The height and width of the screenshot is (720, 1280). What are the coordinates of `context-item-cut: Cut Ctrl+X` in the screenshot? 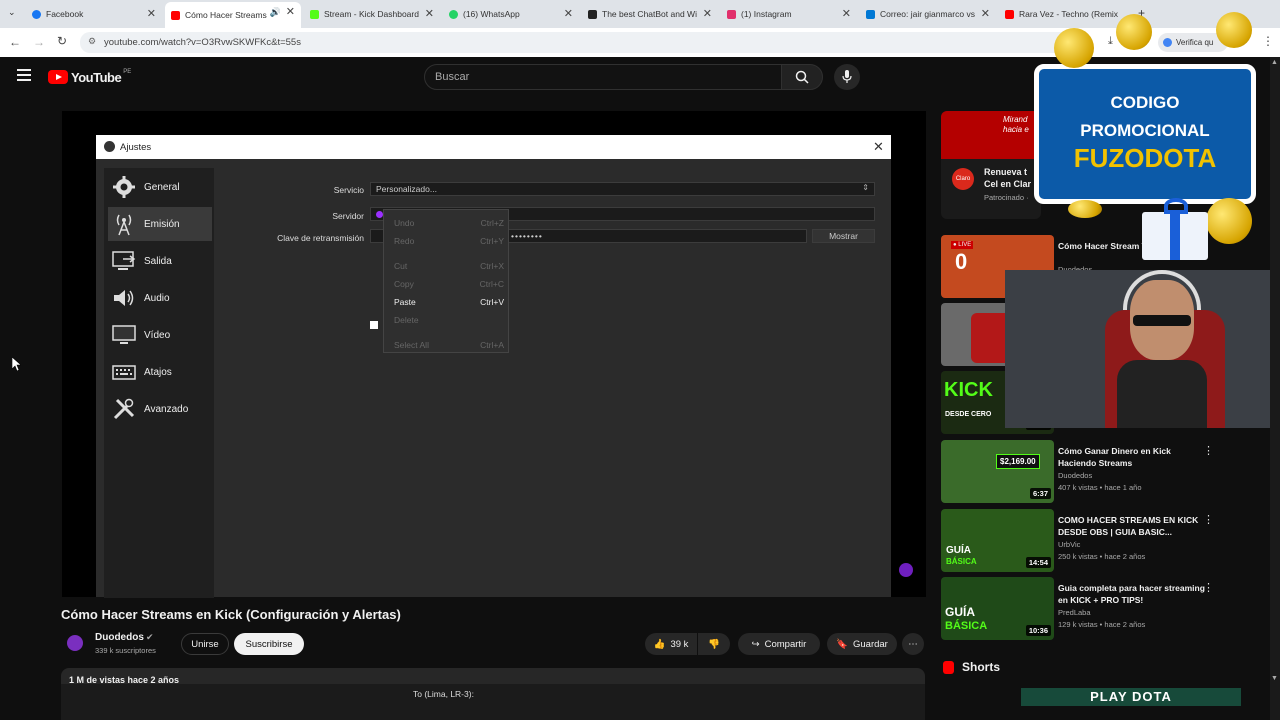 It's located at (449, 266).